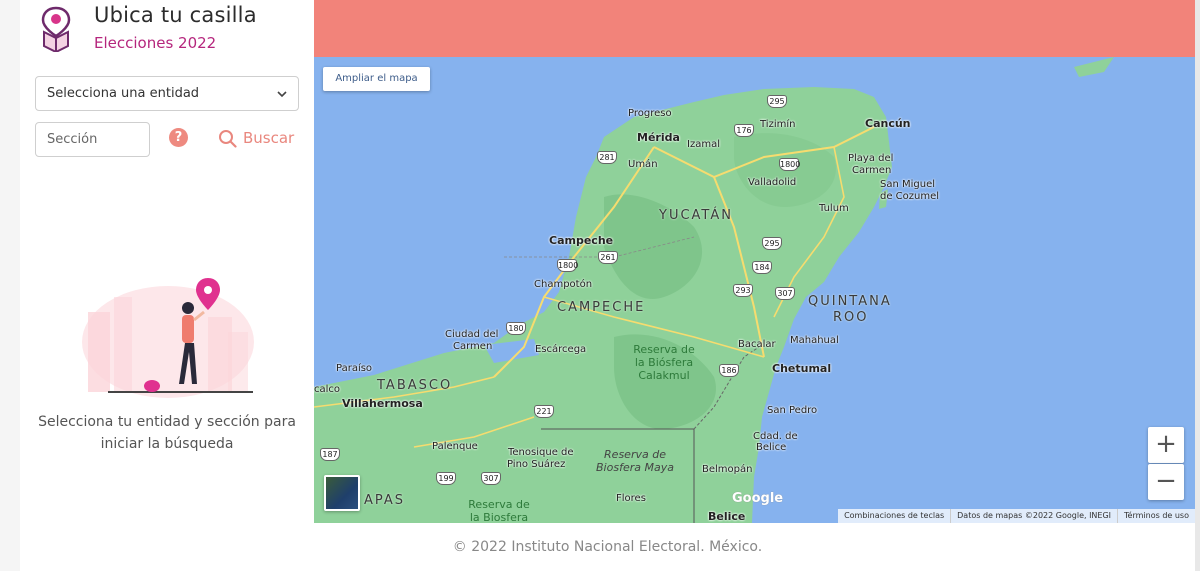 Image resolution: width=1200 pixels, height=571 pixels. I want to click on section-input, so click(92, 139).